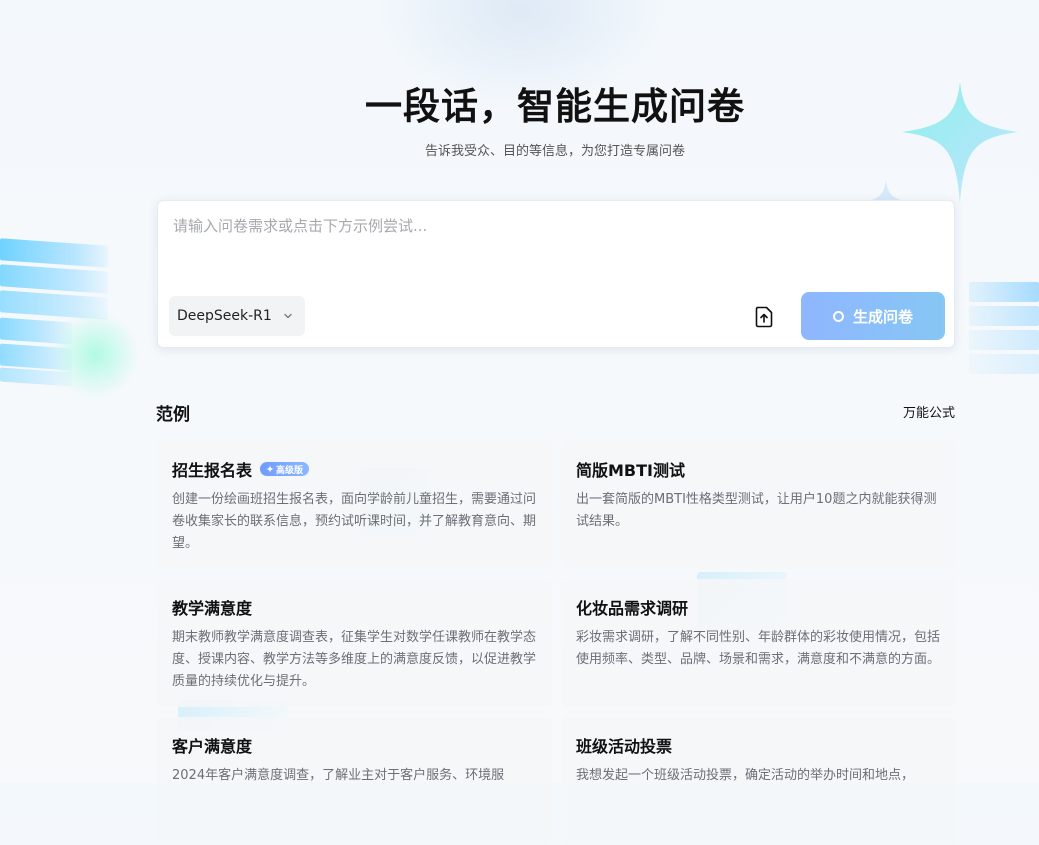  Describe the element at coordinates (354, 607) in the screenshot. I see `card-title-row: 教学满意度` at that location.